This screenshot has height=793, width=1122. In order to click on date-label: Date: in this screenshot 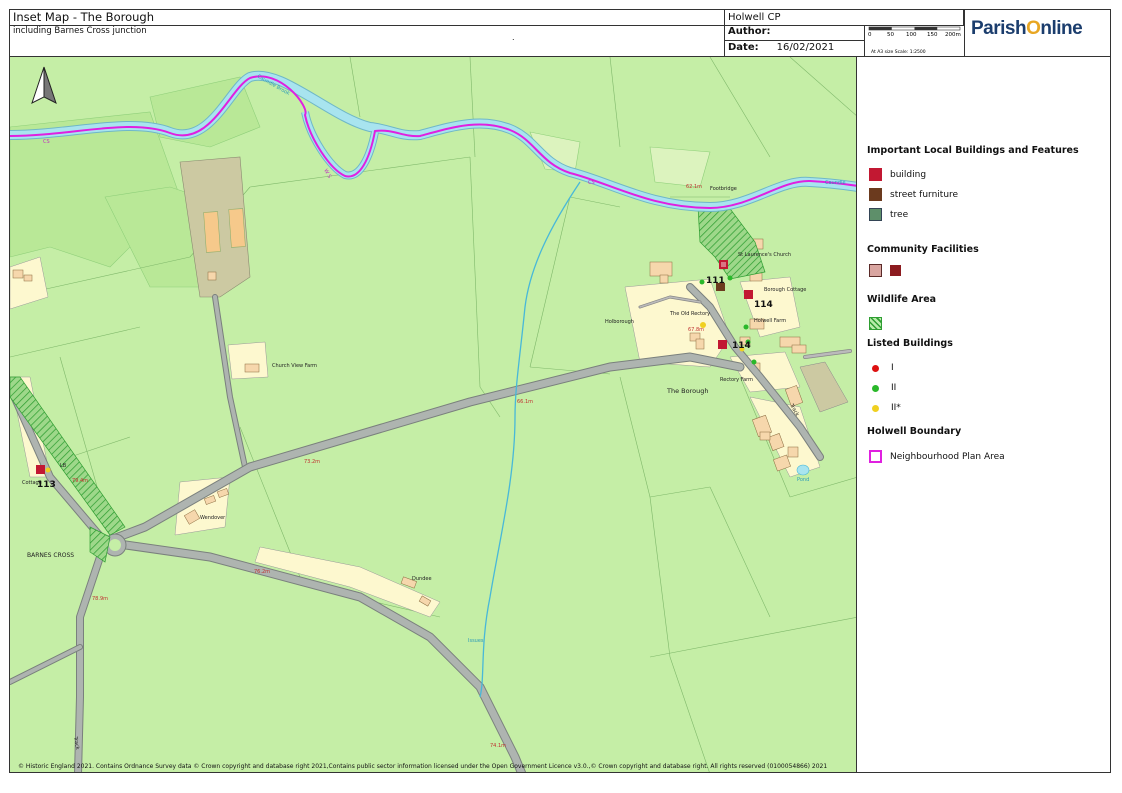, I will do `click(743, 47)`.